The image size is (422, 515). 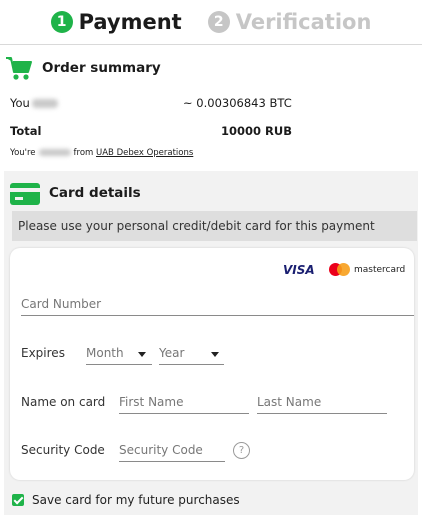 I want to click on year-dropdown-caret-icon, so click(x=215, y=354).